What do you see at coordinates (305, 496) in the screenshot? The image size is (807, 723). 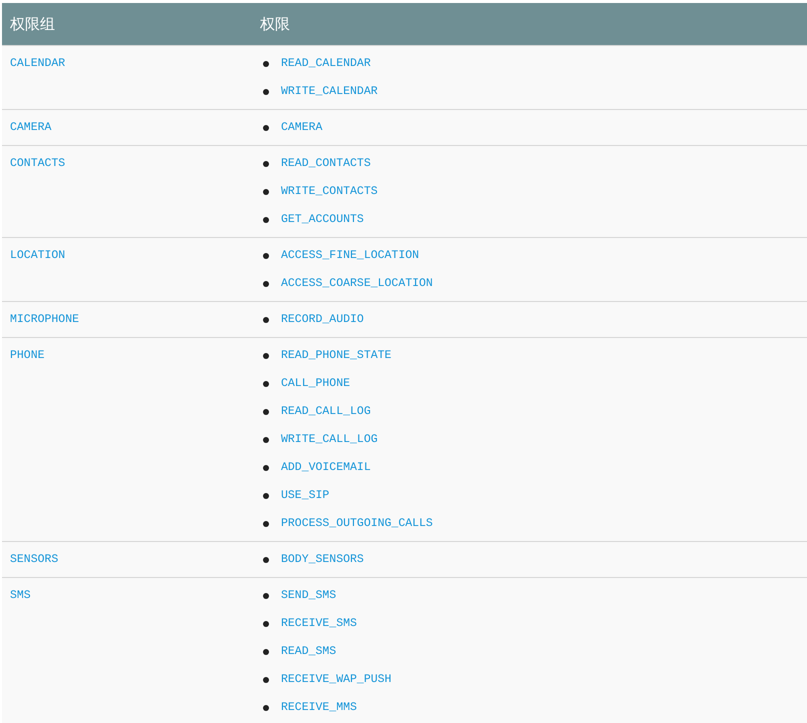 I see `permission-text: USE_SIP` at bounding box center [305, 496].